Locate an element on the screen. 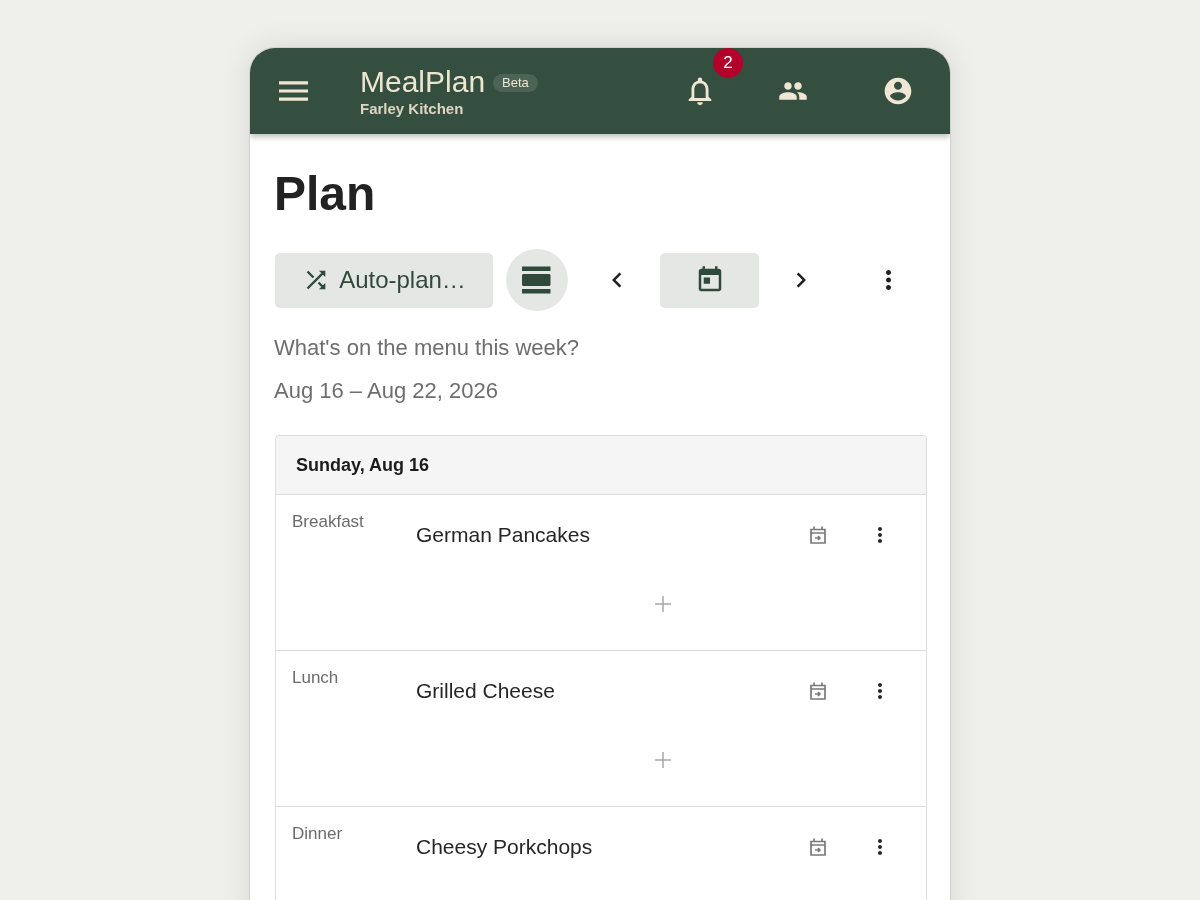 Image resolution: width=1200 pixels, height=900 pixels. week-tagline: What's on the menu this week? is located at coordinates (427, 348).